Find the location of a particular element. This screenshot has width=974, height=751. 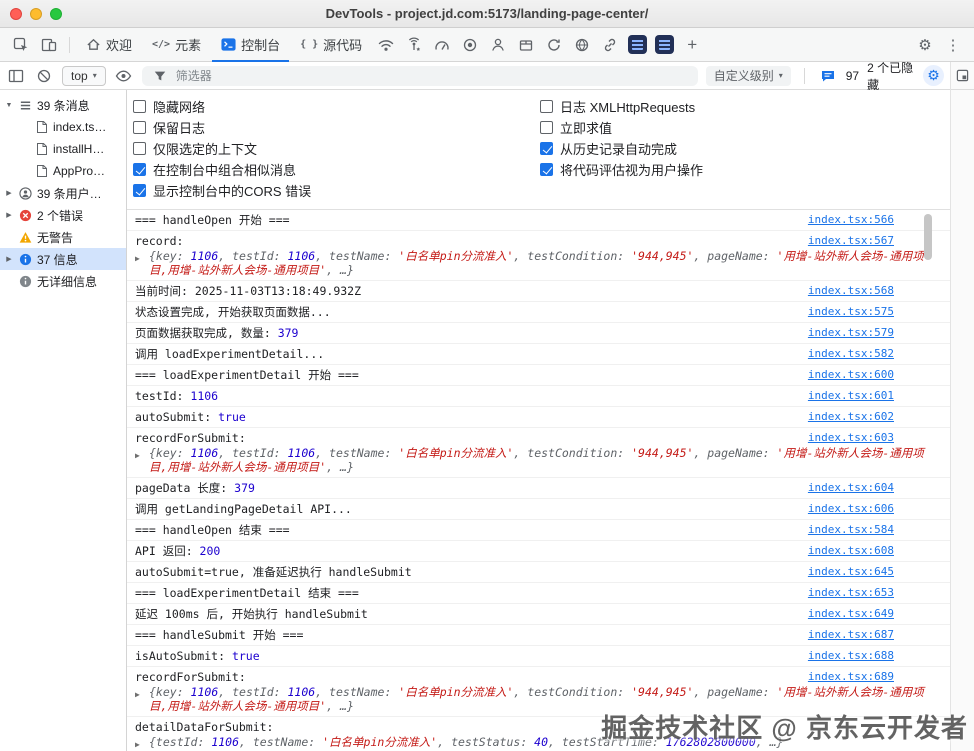

source-link: index.tsx:584 is located at coordinates (851, 530).